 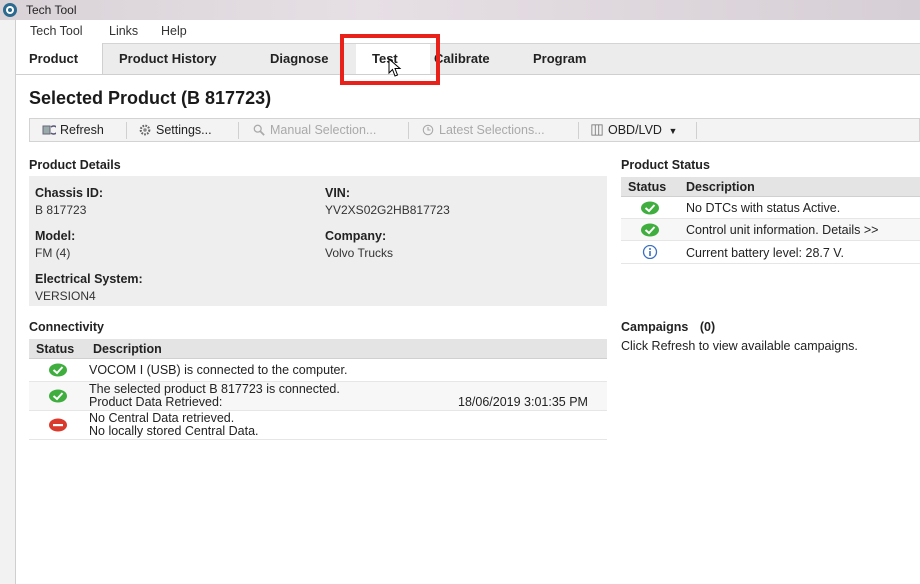 What do you see at coordinates (75, 165) in the screenshot?
I see `product-details-title: Product Details` at bounding box center [75, 165].